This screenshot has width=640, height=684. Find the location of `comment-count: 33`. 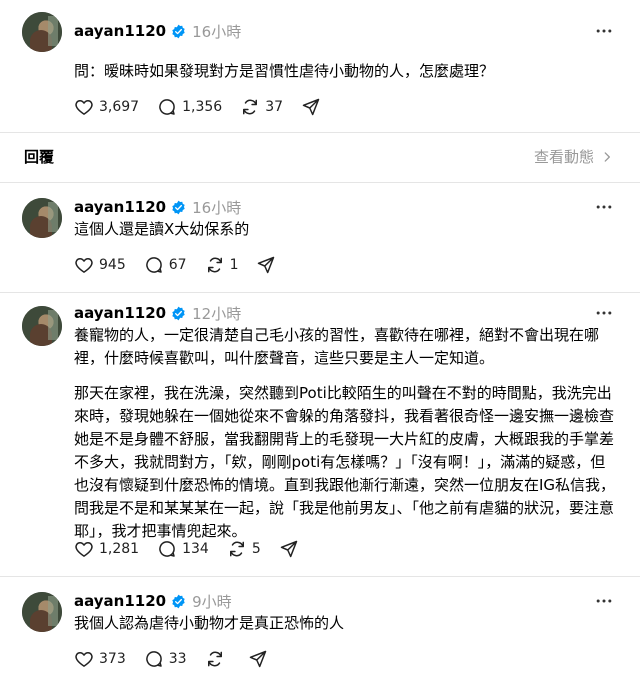

comment-count: 33 is located at coordinates (177, 659).